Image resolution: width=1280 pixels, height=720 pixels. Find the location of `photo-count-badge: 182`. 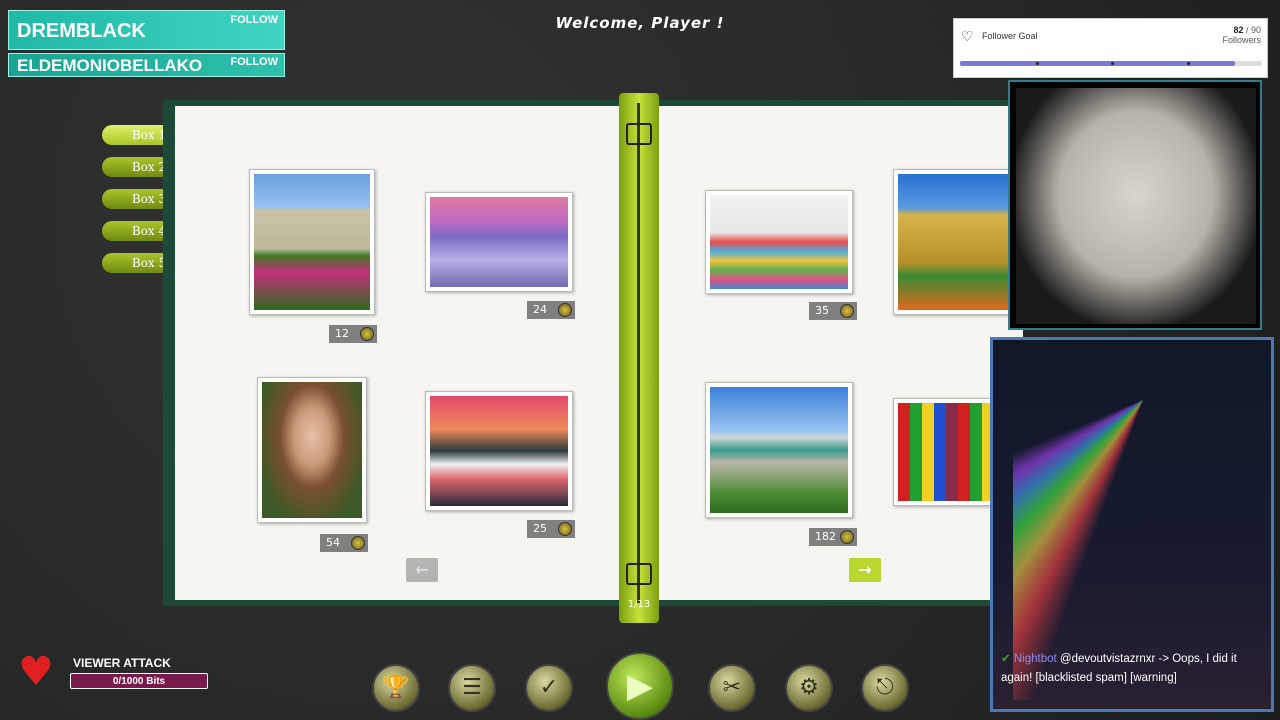

photo-count-badge: 182 is located at coordinates (833, 537).